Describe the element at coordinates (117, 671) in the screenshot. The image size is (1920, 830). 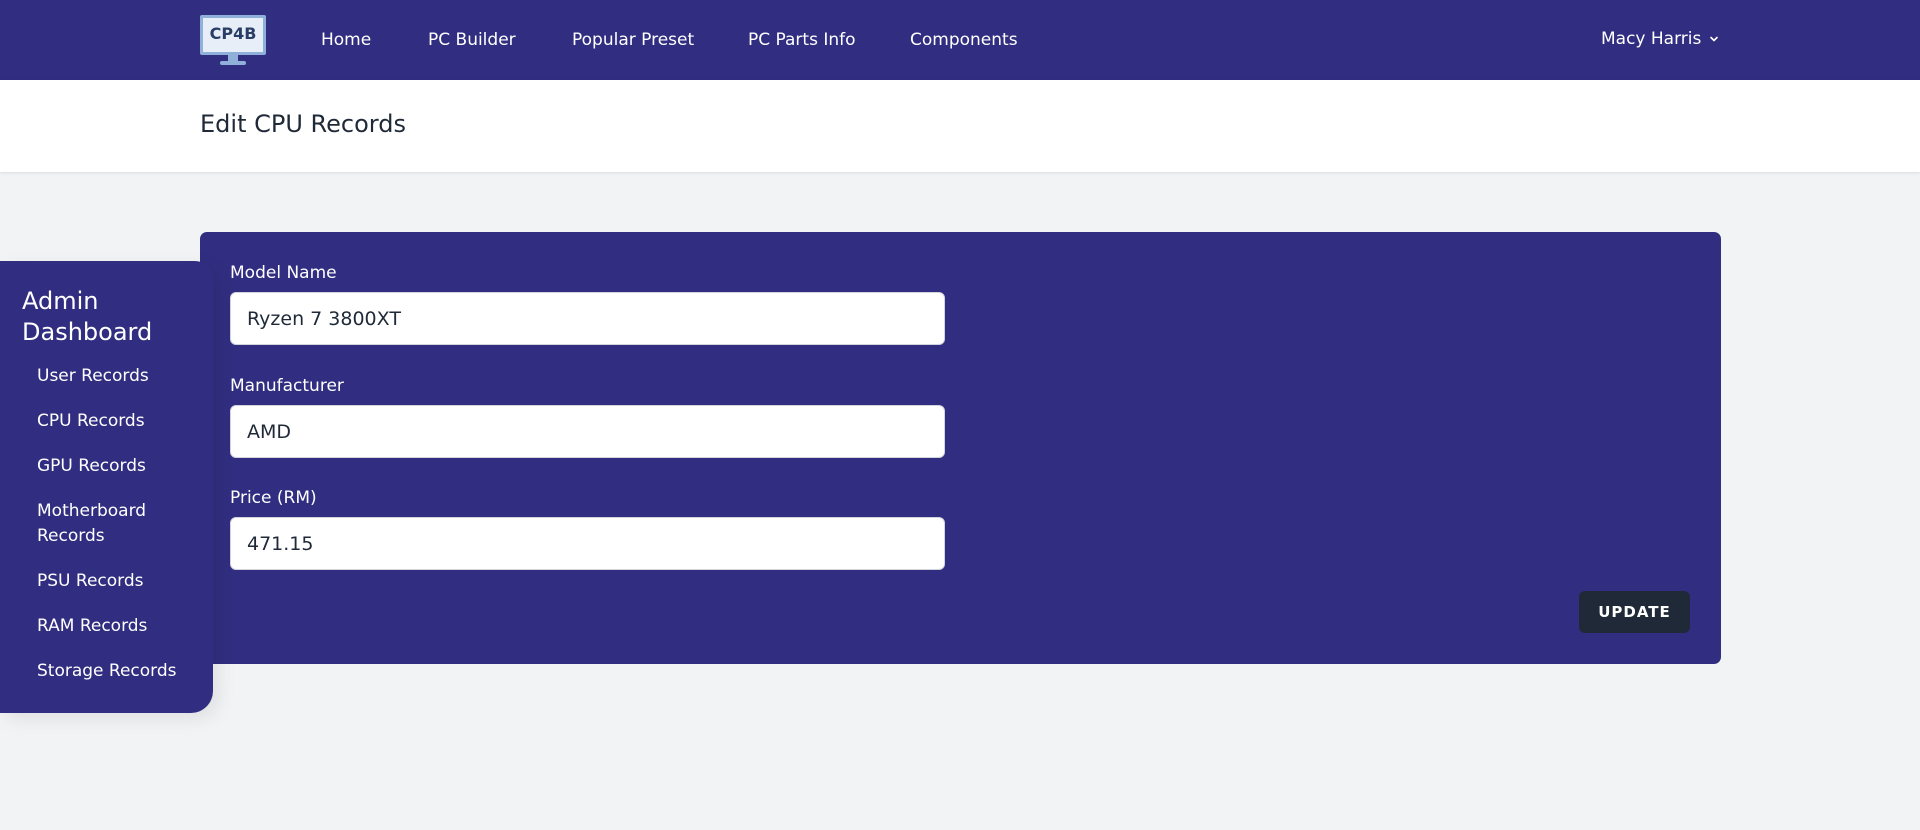
I see `sidebar-item-storage-records: Storage Records` at that location.